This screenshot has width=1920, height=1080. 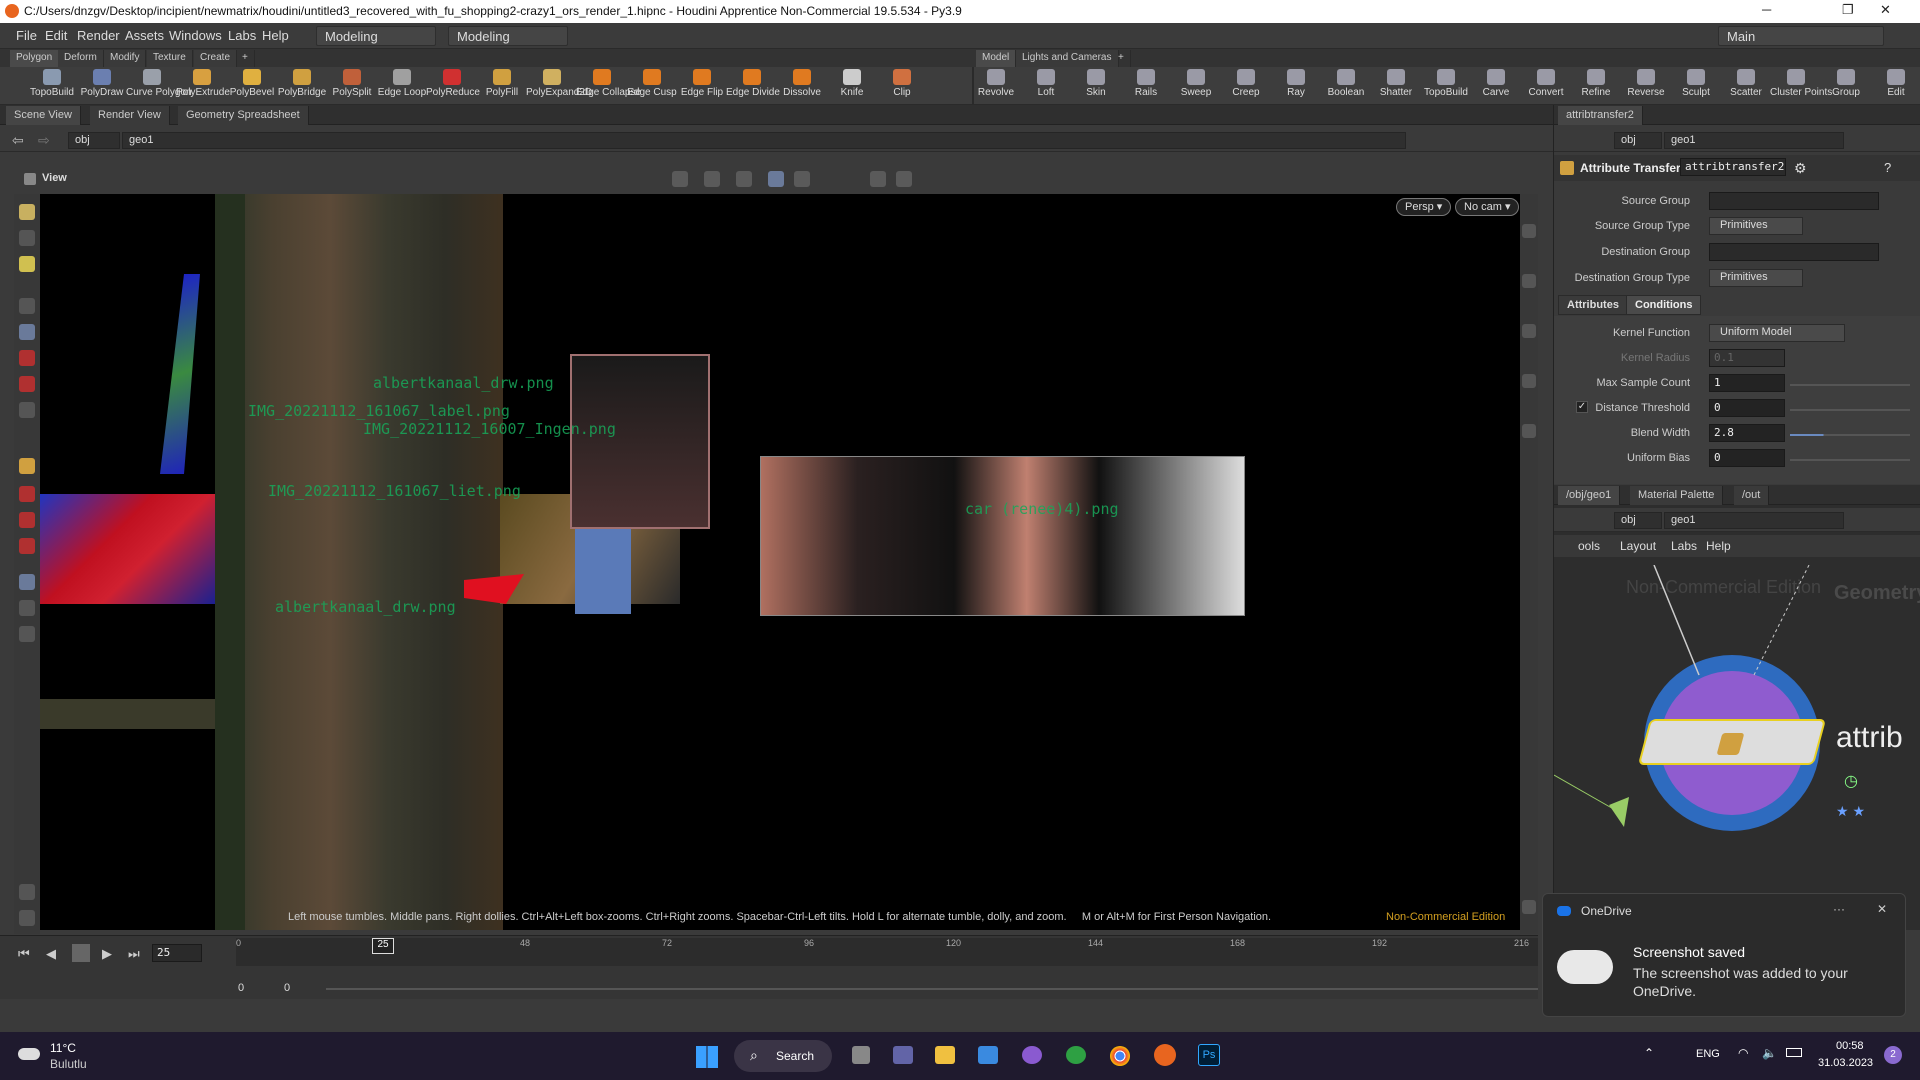 What do you see at coordinates (1746, 83) in the screenshot?
I see `shelf-tool-scatter: Scatter` at bounding box center [1746, 83].